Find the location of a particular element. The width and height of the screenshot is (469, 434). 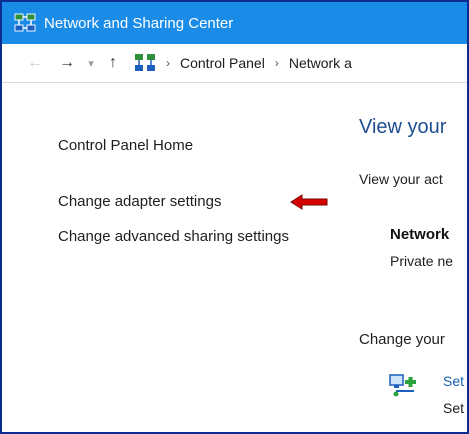

change-settings-heading: Change your is located at coordinates (402, 339).